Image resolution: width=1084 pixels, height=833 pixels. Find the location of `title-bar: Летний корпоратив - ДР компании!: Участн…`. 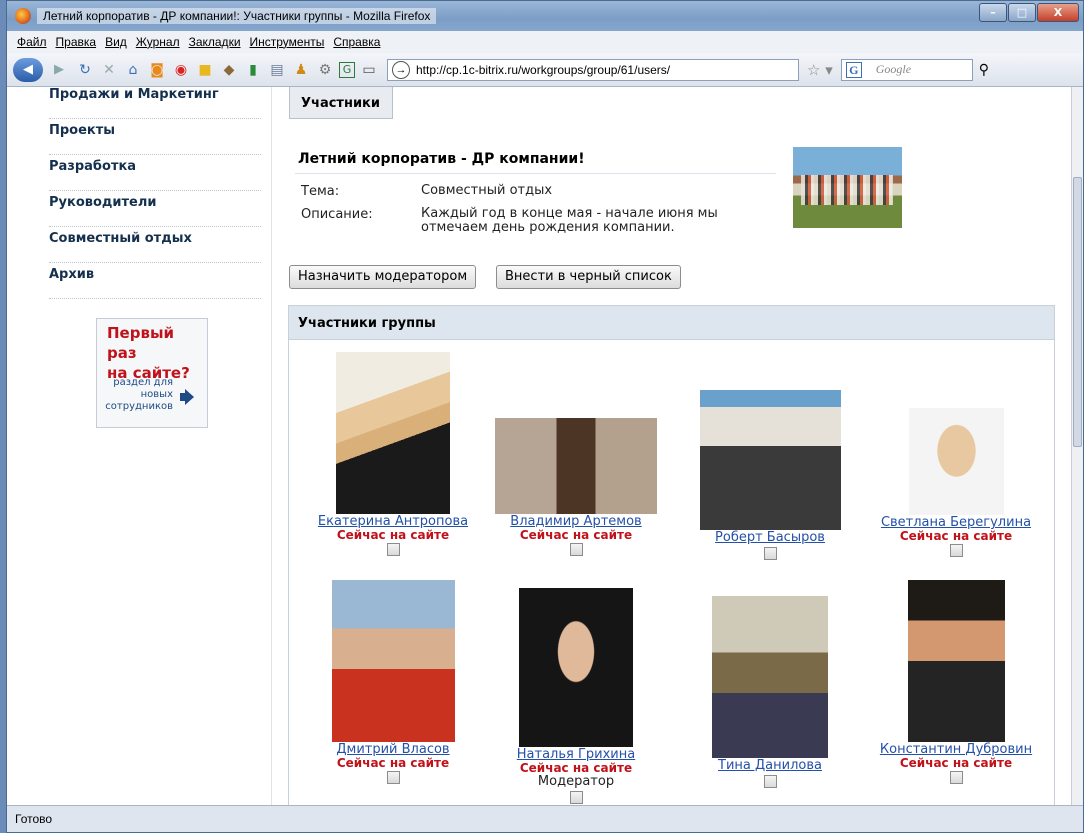

title-bar: Летний корпоратив - ДР компании!: Участн… is located at coordinates (545, 16).